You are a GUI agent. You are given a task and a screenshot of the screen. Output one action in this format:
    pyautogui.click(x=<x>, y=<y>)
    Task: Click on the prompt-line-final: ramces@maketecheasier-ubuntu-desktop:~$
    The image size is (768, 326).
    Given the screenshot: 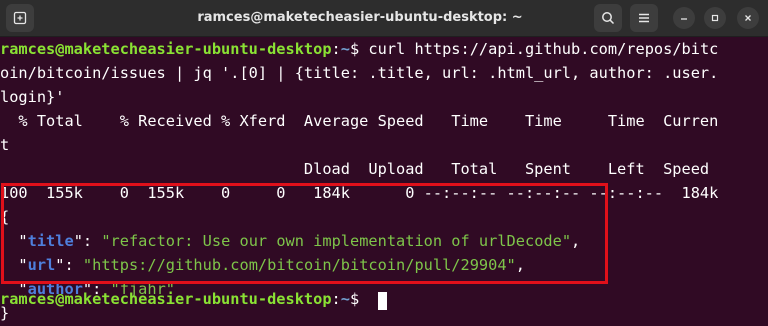 What is the action you would take?
    pyautogui.click(x=179, y=299)
    